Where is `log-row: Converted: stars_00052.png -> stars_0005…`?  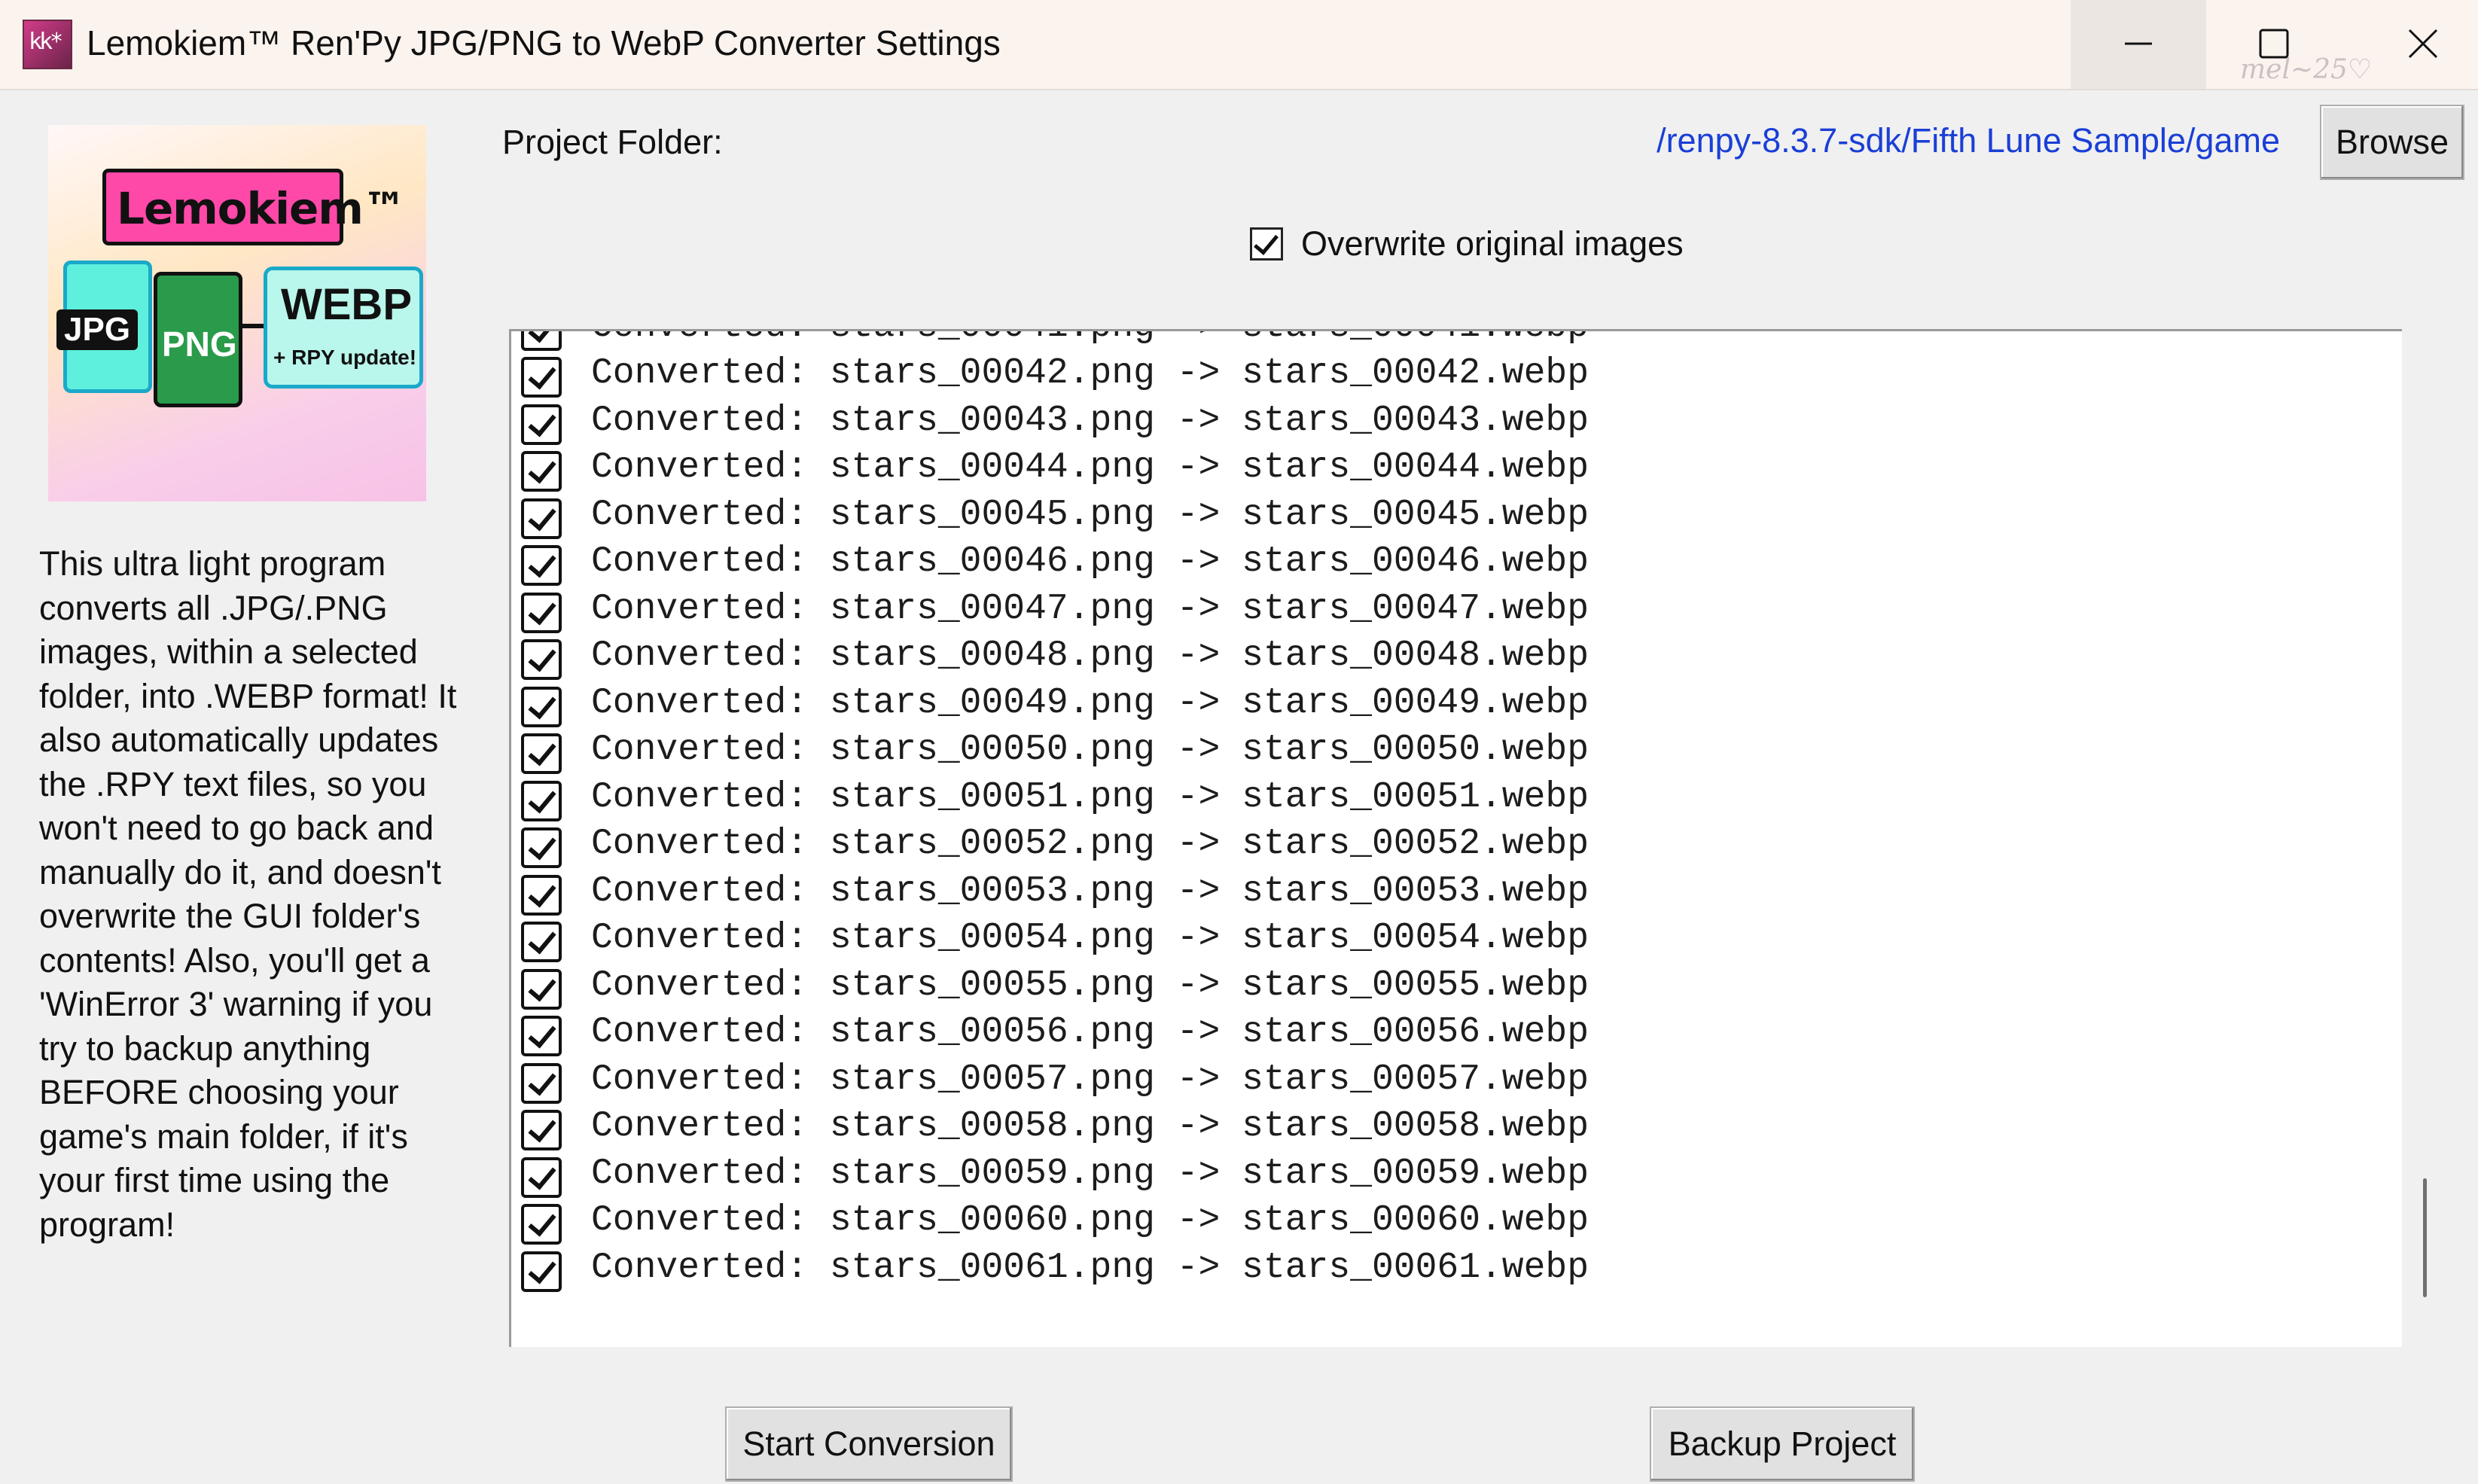
log-row: Converted: stars_00052.png -> stars_0005… is located at coordinates (1377, 844).